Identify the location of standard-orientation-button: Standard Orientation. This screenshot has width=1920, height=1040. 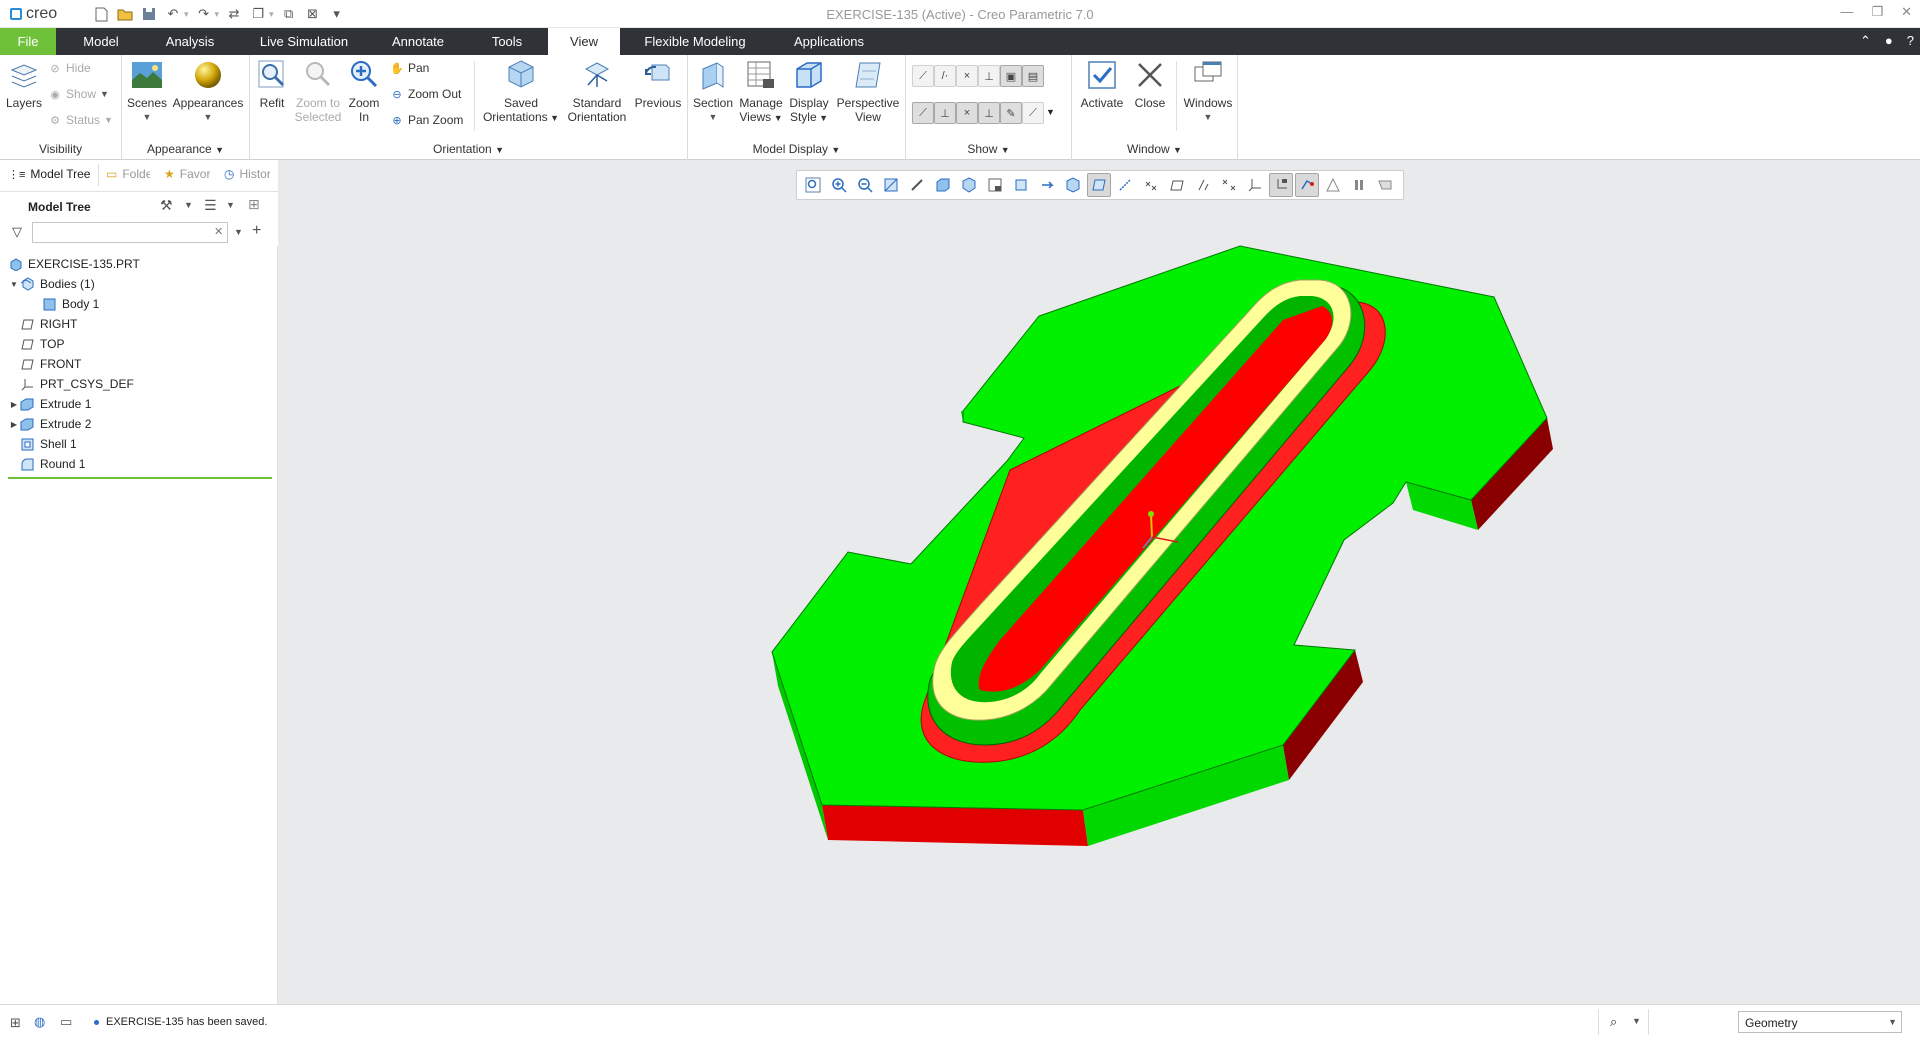
(597, 91).